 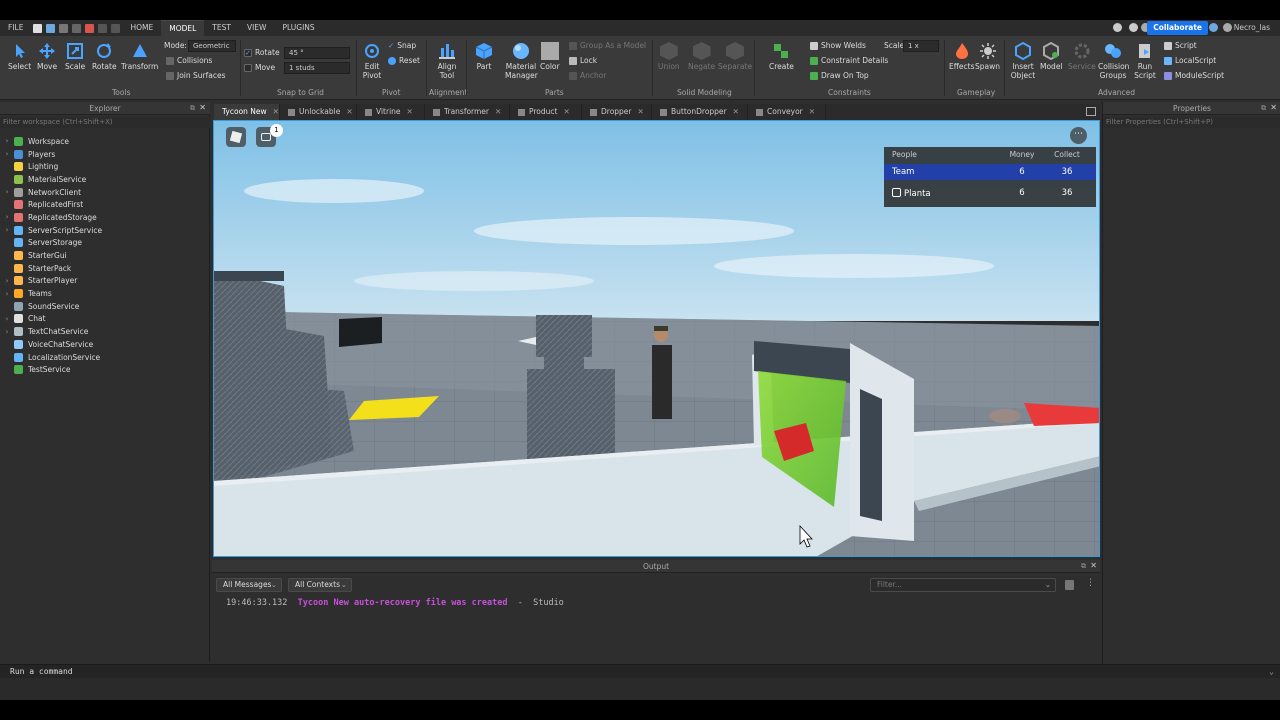 I want to click on constraint-scale-input: 1 x, so click(x=921, y=46).